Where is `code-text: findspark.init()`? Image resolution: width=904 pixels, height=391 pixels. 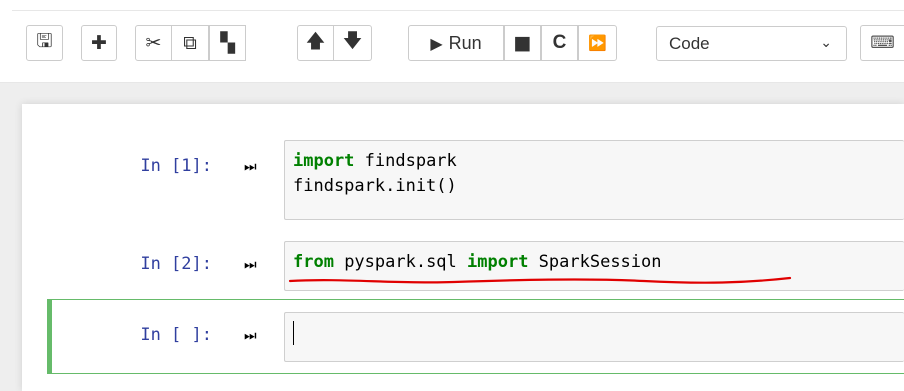
code-text: findspark.init() is located at coordinates (375, 186).